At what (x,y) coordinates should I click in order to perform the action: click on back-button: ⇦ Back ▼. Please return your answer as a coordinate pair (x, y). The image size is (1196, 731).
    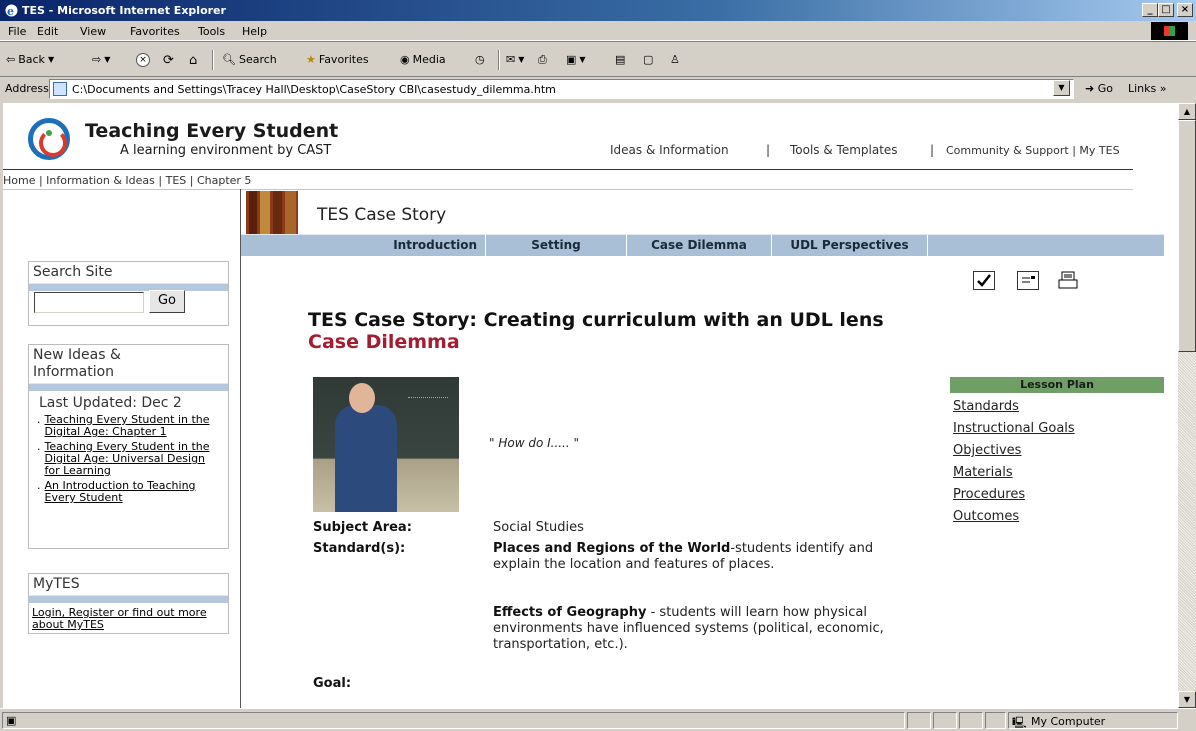
    Looking at the image, I should click on (30, 59).